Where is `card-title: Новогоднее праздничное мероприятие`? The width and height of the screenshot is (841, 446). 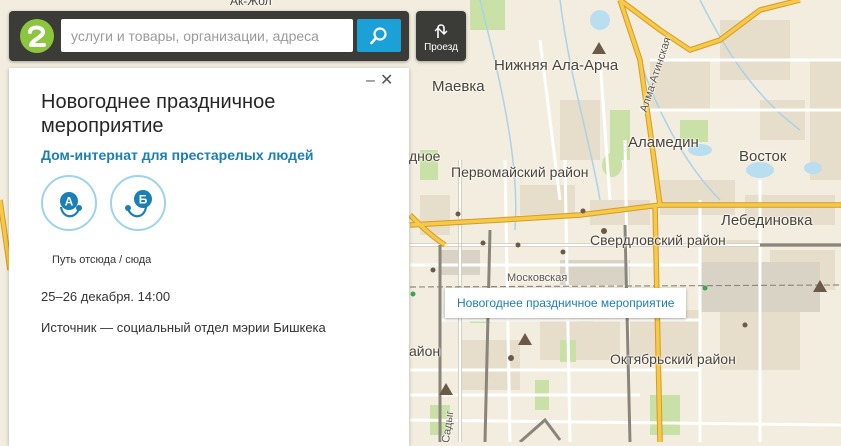
card-title: Новогоднее праздничное мероприятие is located at coordinates (158, 114).